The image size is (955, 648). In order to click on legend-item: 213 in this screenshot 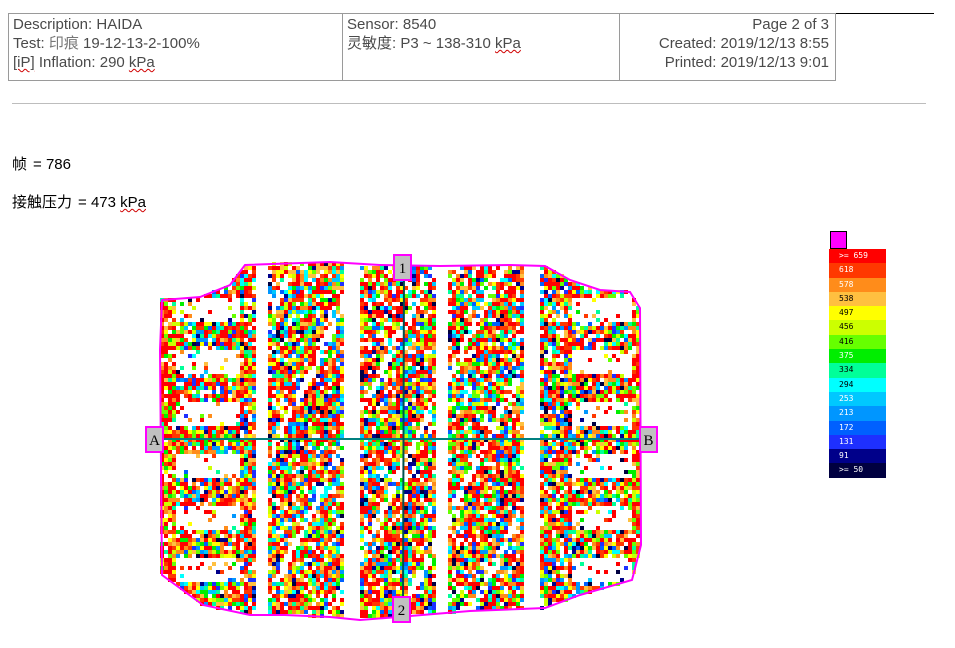, I will do `click(857, 413)`.